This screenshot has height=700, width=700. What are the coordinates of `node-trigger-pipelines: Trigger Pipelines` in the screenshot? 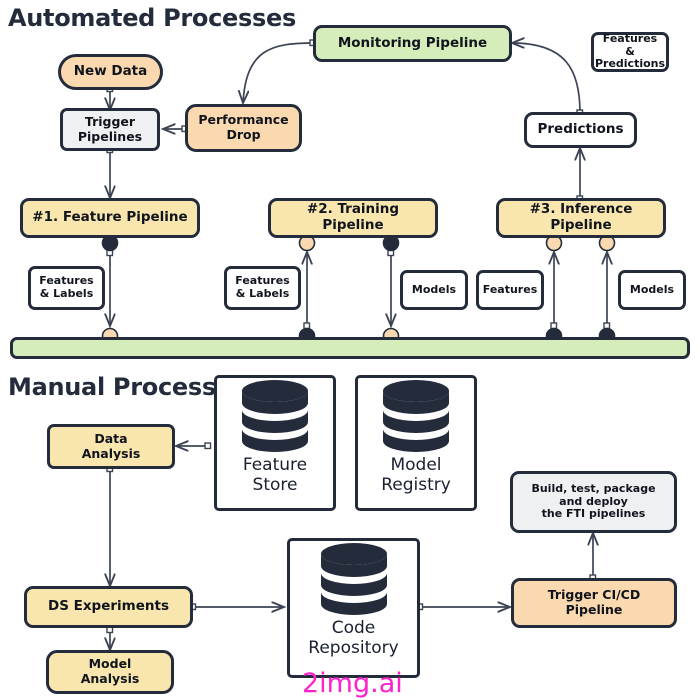 It's located at (110, 129).